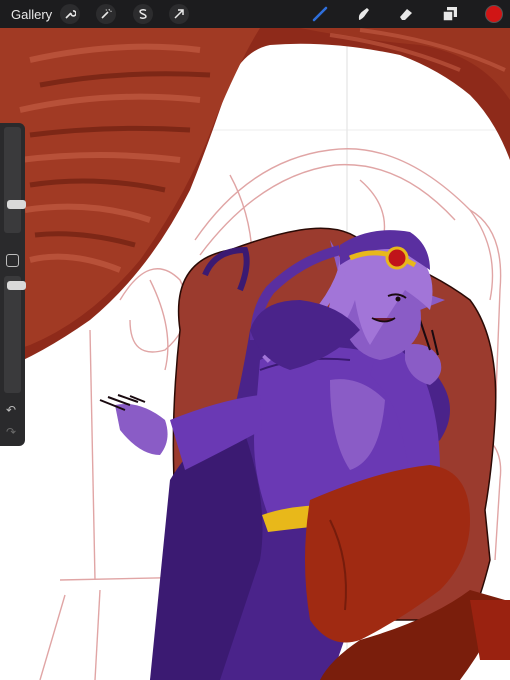 Image resolution: width=510 pixels, height=680 pixels. What do you see at coordinates (406, 14) in the screenshot?
I see `eraser-icon` at bounding box center [406, 14].